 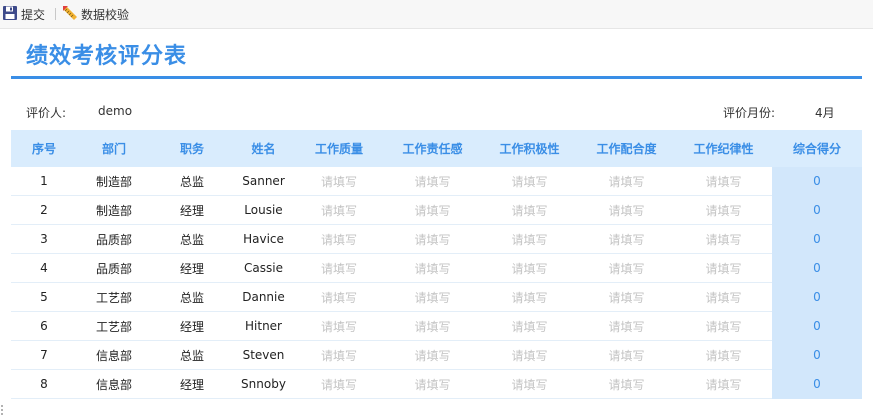 What do you see at coordinates (44, 268) in the screenshot?
I see `row-number: 4` at bounding box center [44, 268].